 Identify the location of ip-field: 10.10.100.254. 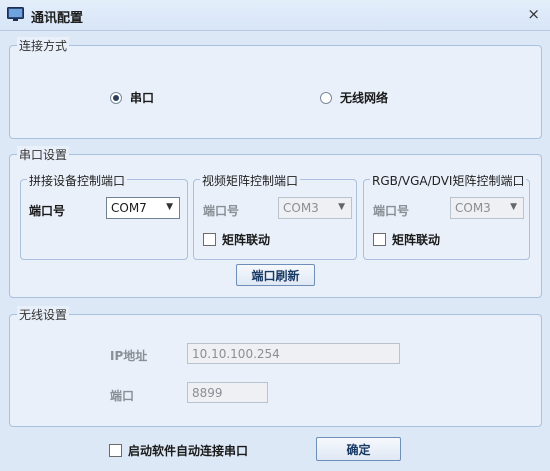
(293, 353).